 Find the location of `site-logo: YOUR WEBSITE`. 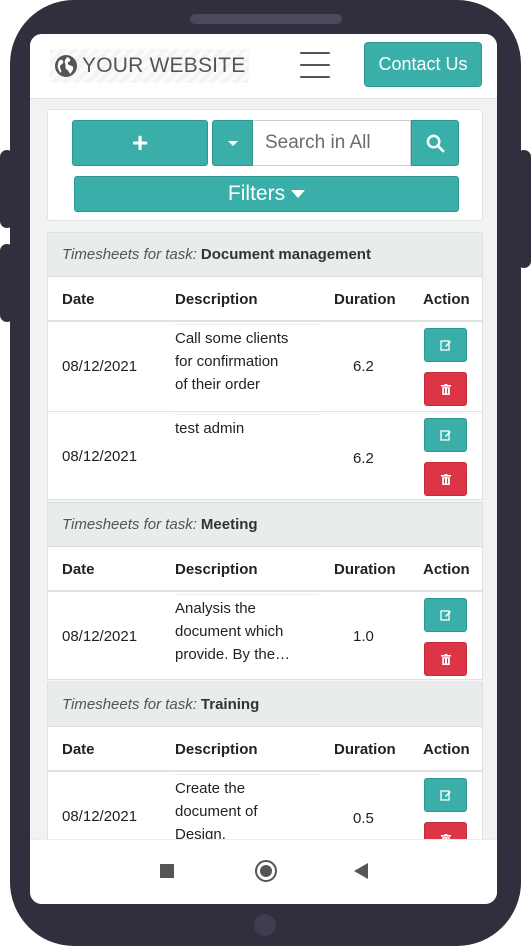

site-logo: YOUR WEBSITE is located at coordinates (150, 66).